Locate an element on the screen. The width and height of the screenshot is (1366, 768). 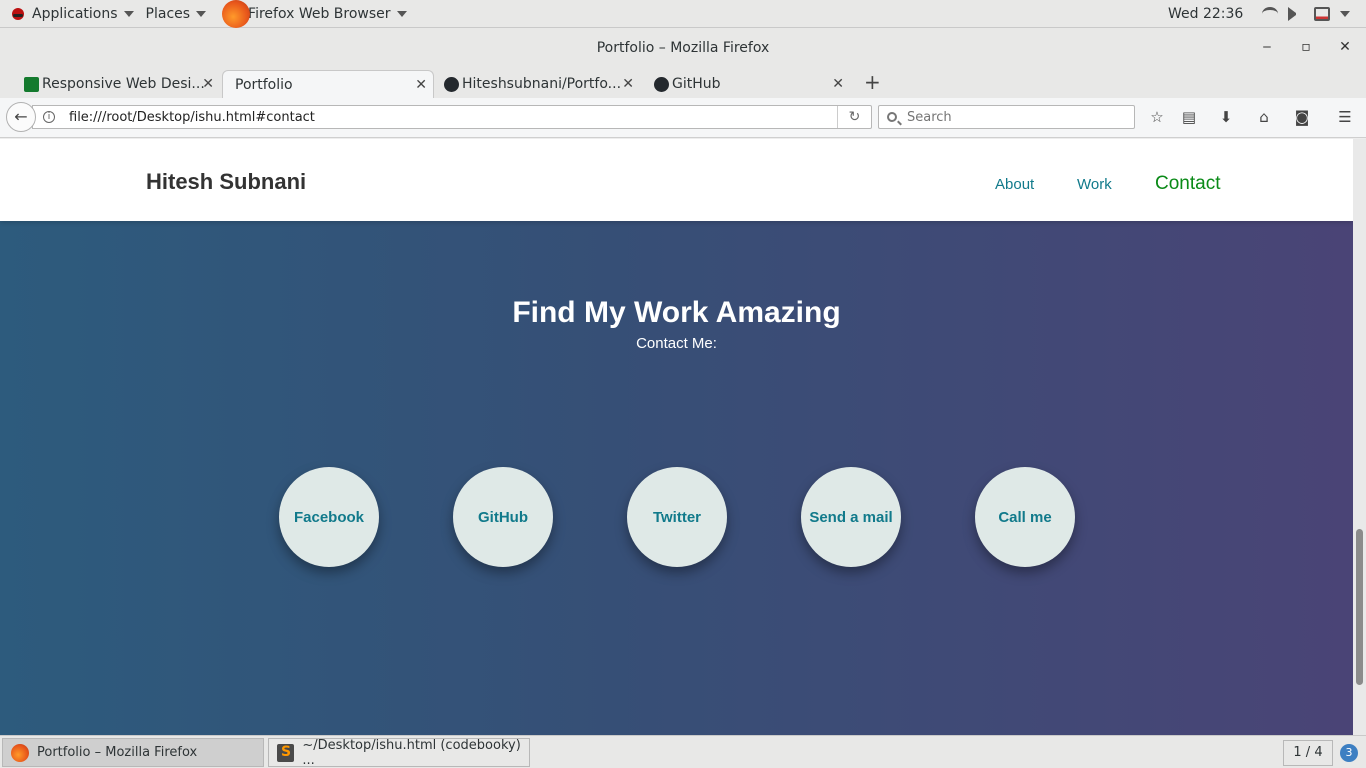
facebook-button: Facebook is located at coordinates (329, 517).